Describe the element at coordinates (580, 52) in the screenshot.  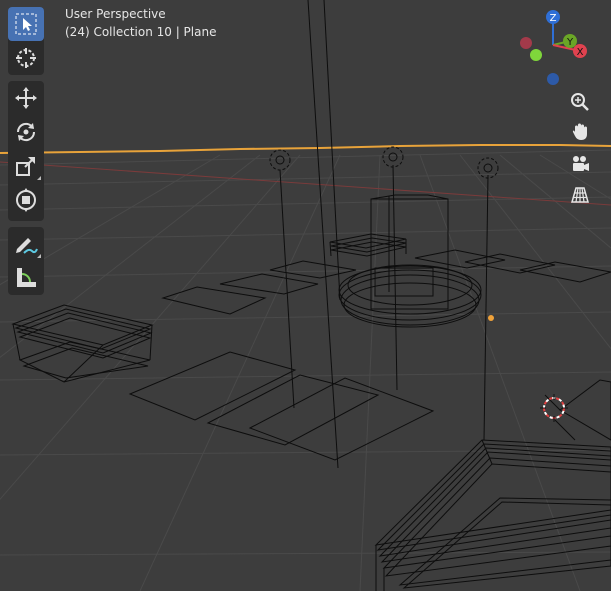
I see `x-axis-label: X` at that location.